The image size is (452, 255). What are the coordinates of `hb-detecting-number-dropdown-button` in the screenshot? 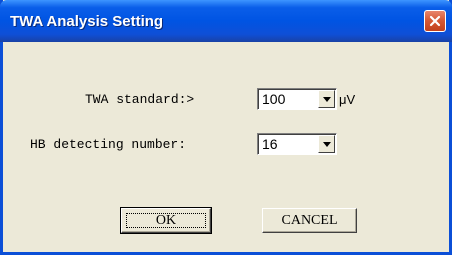 It's located at (326, 144).